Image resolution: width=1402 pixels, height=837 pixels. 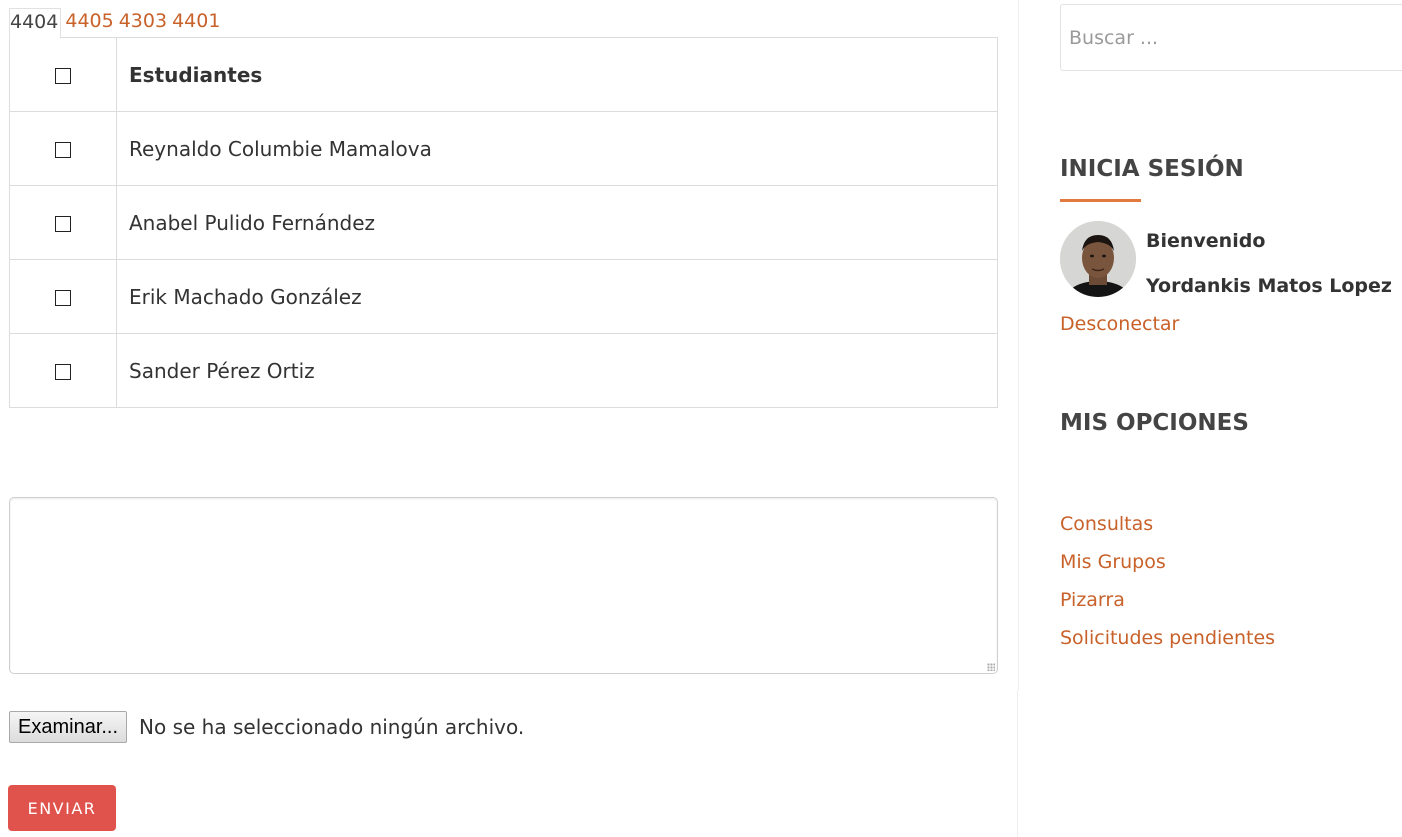 I want to click on option-pizarra-link: Pizarra, so click(x=1092, y=600).